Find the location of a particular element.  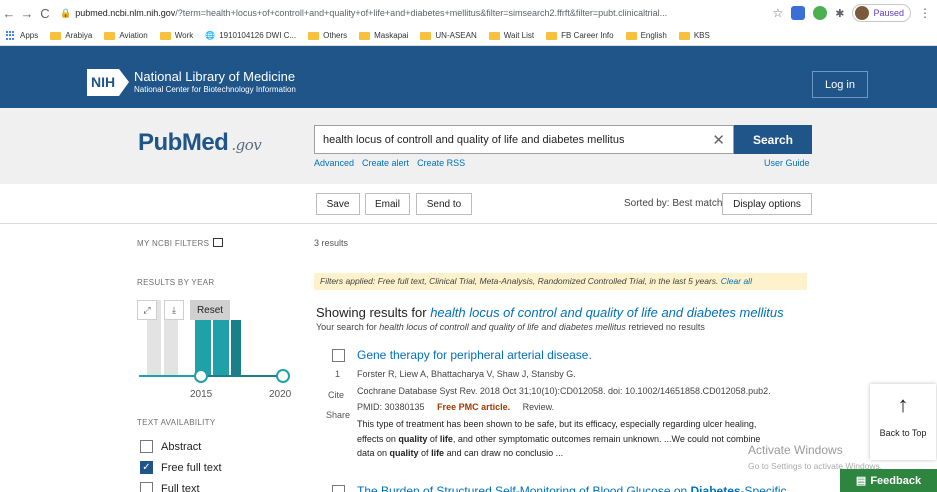

free-full-text-checkbox: ✓ is located at coordinates (146, 467).